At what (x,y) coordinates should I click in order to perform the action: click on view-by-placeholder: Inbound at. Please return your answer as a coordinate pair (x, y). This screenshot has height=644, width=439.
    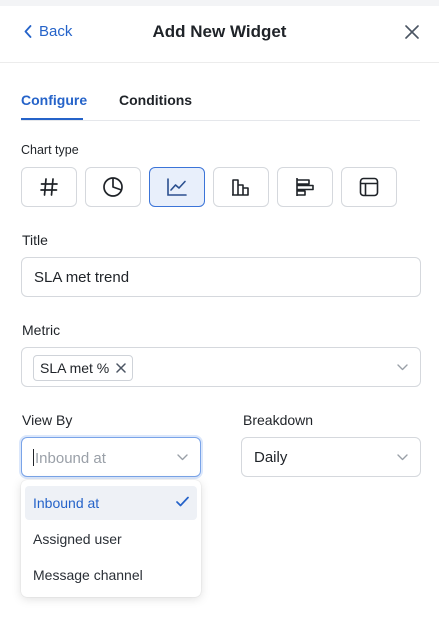
    Looking at the image, I should click on (70, 458).